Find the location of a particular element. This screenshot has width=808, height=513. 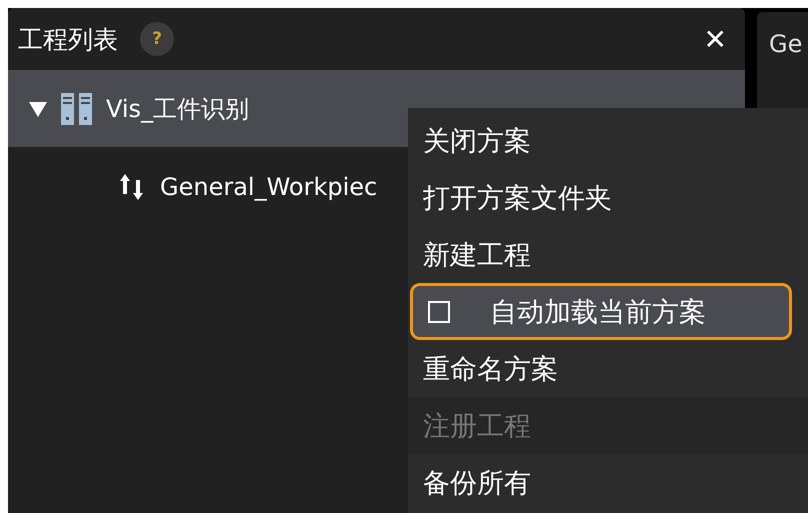

menu-item: 重命名方案 is located at coordinates (608, 368).